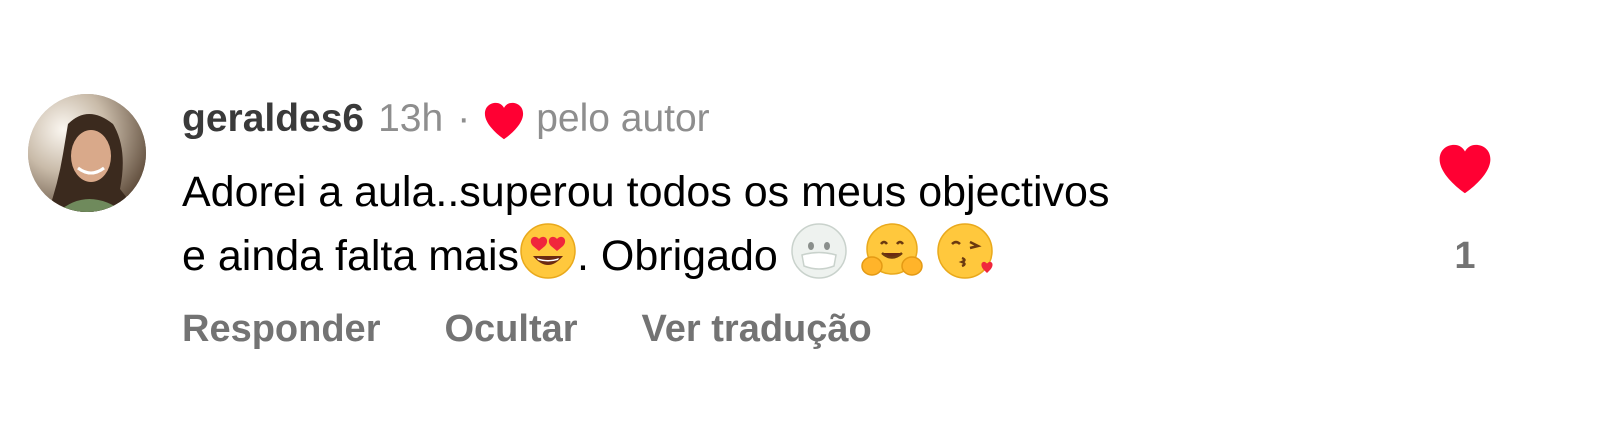 The width and height of the screenshot is (1600, 432). Describe the element at coordinates (677, 256) in the screenshot. I see `comment-text-segment: . Obrigado` at that location.